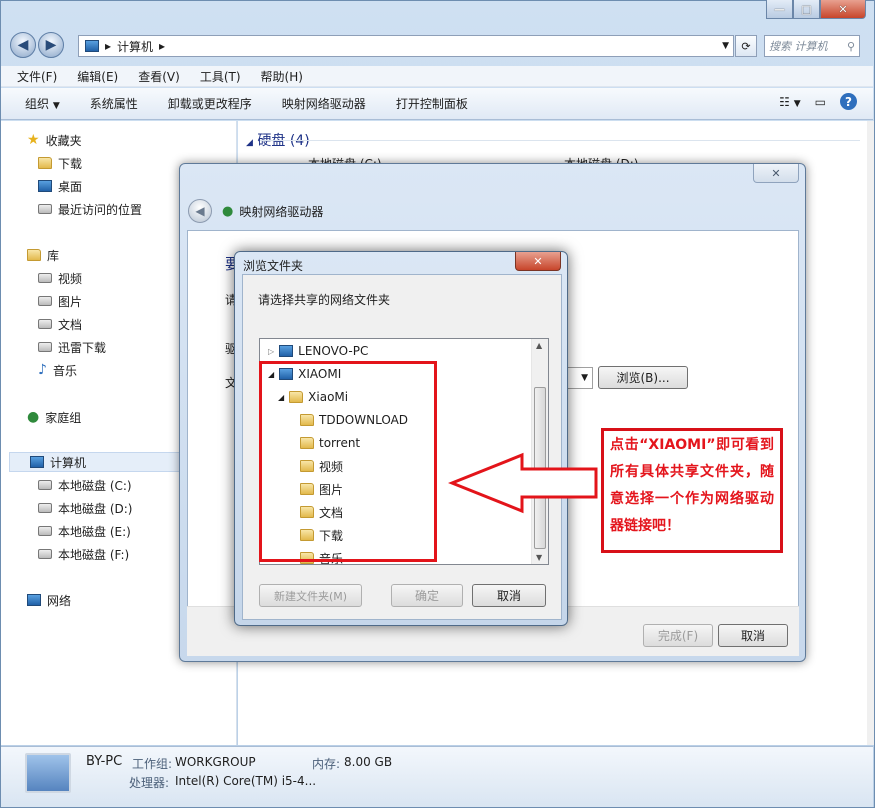 Image resolution: width=875 pixels, height=808 pixels. What do you see at coordinates (94, 554) in the screenshot?
I see `nav-label: 本地磁盘 (F:)` at bounding box center [94, 554].